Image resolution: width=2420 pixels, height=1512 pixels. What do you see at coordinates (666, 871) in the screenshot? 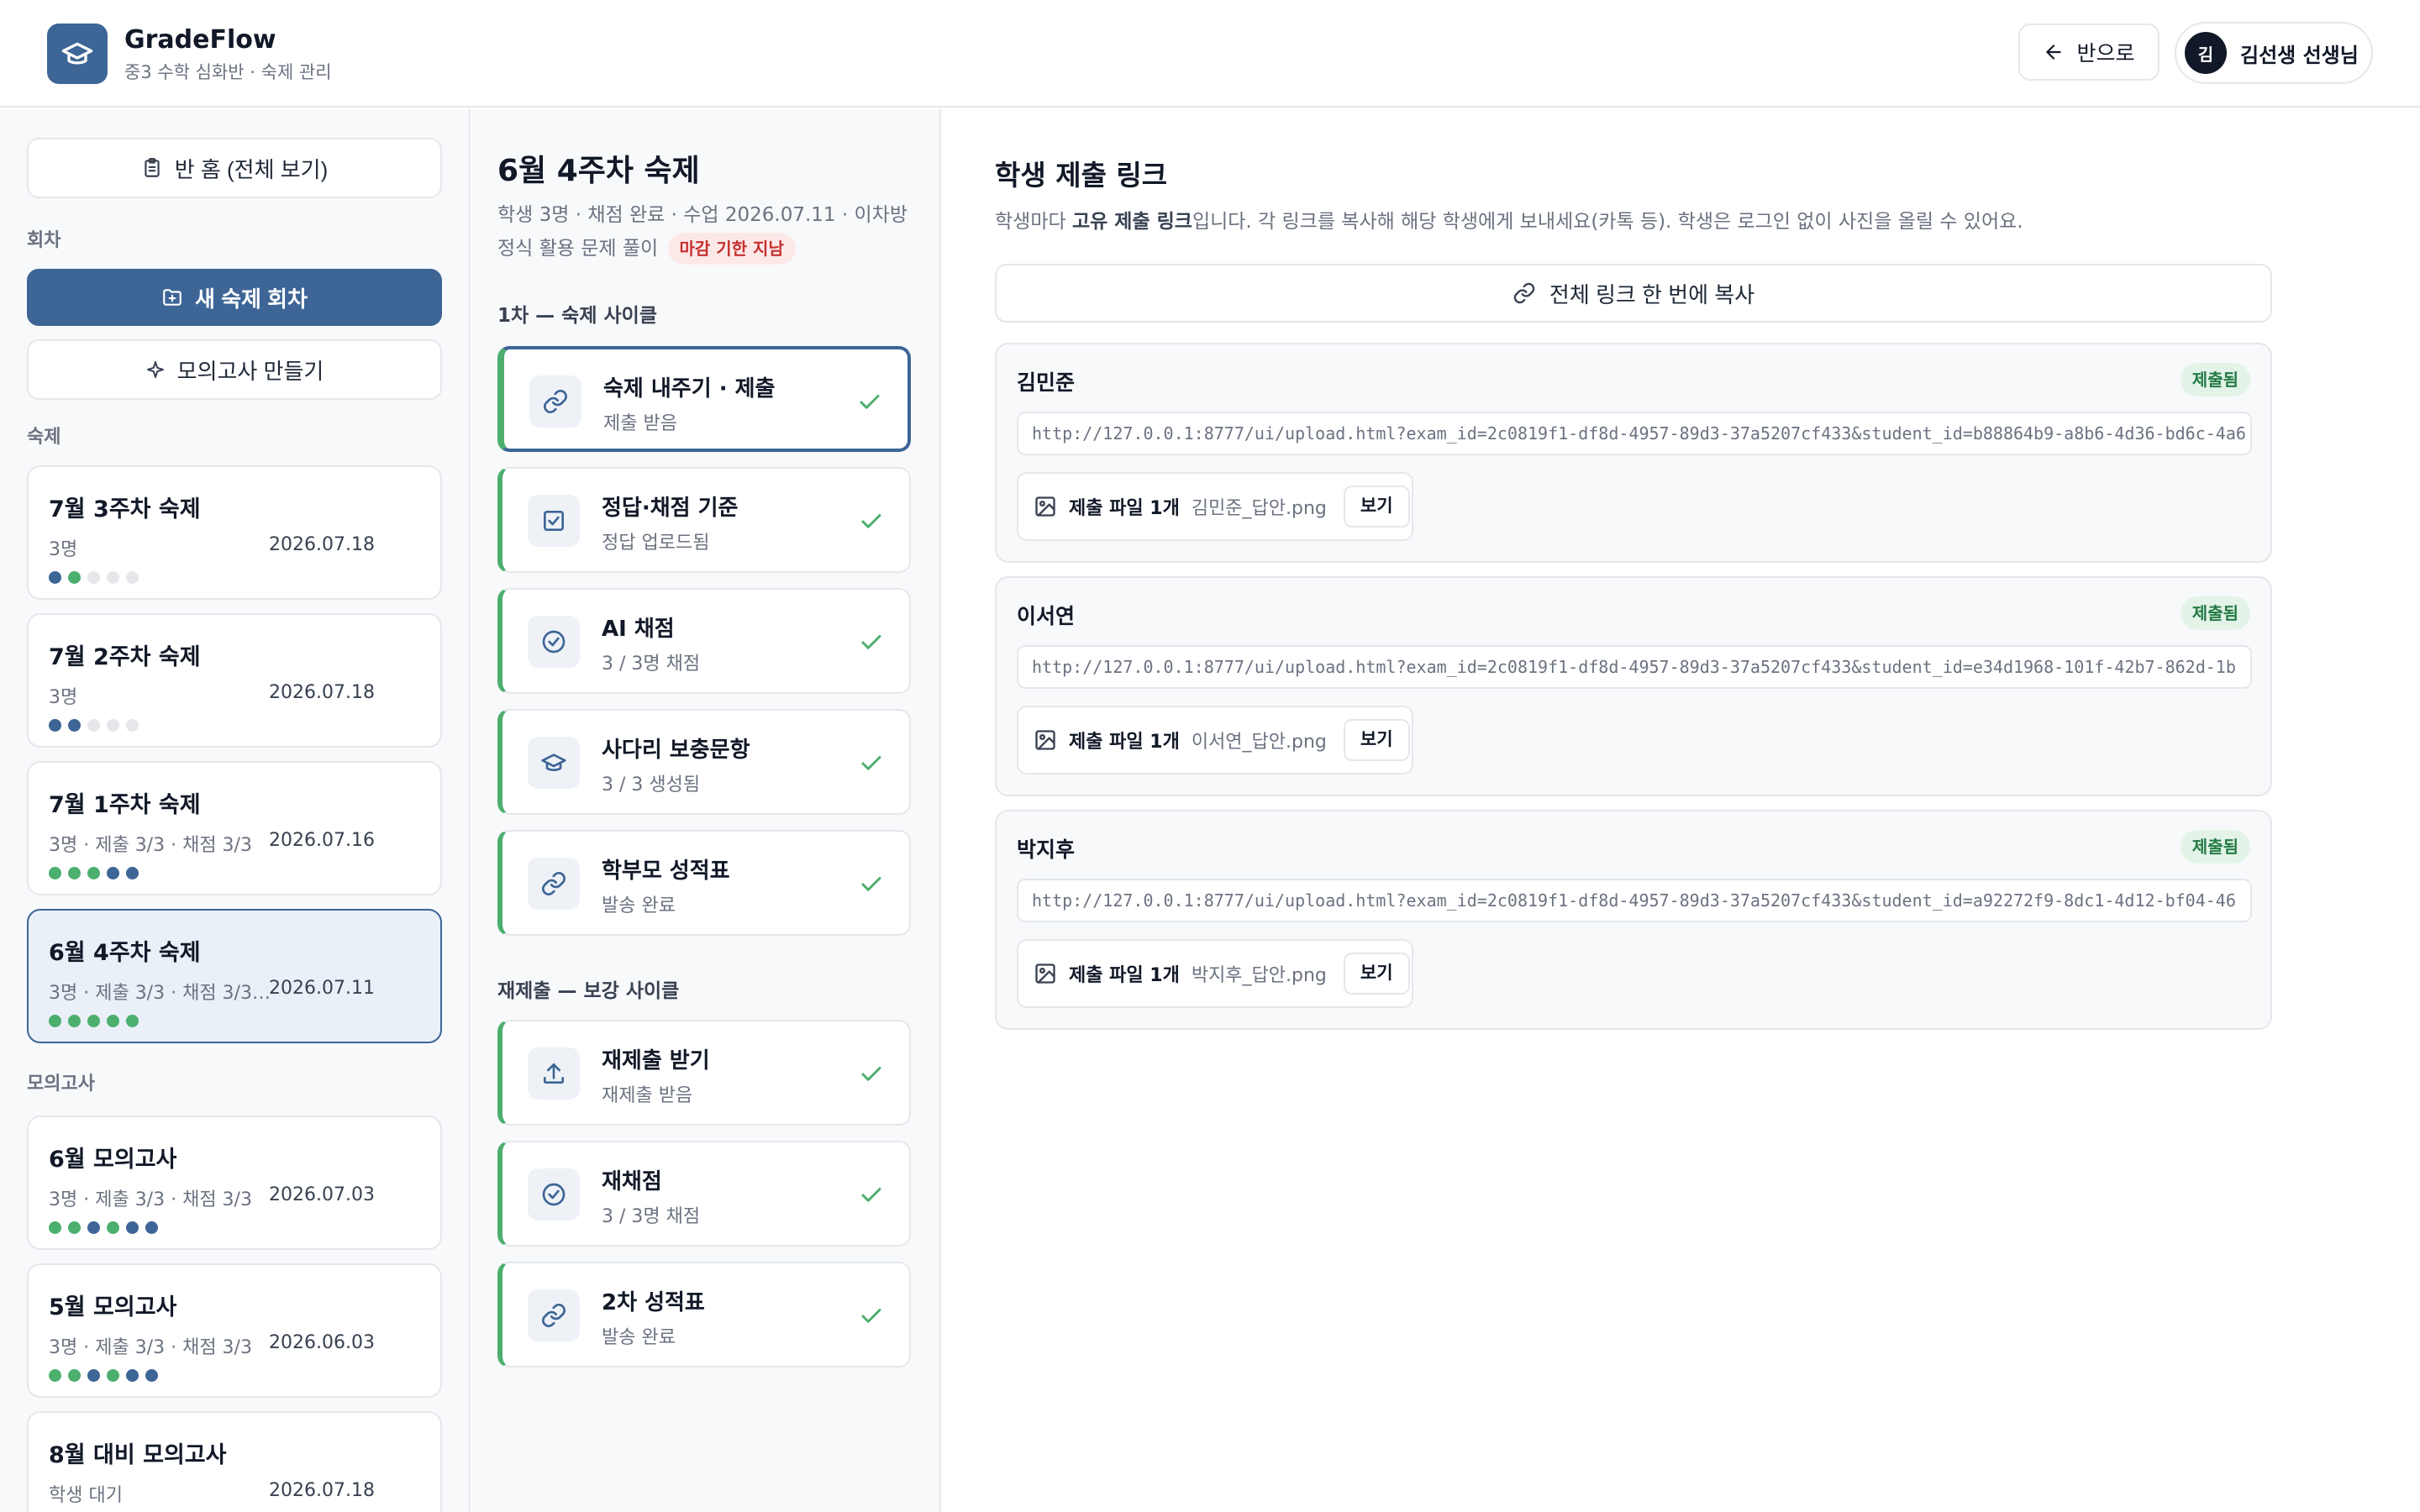
I see `step-title: 학부모 성적표` at bounding box center [666, 871].